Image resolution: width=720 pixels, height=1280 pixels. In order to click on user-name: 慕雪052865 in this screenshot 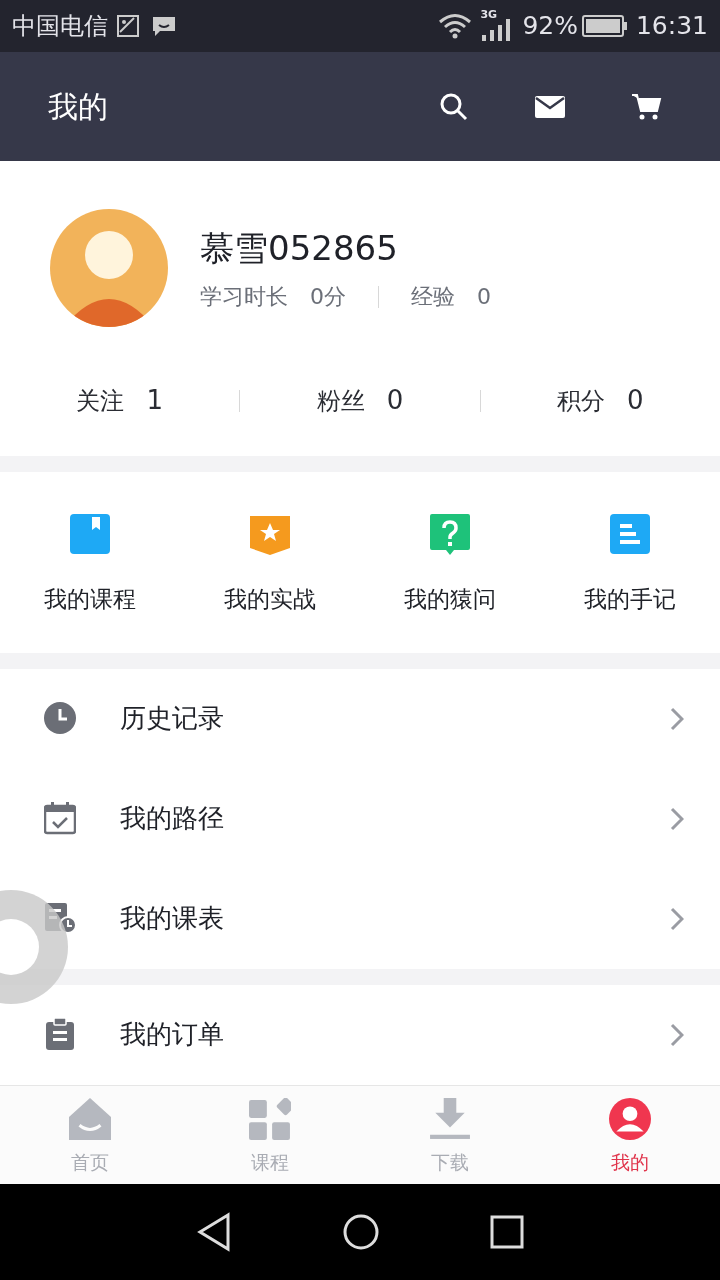, I will do `click(299, 249)`.